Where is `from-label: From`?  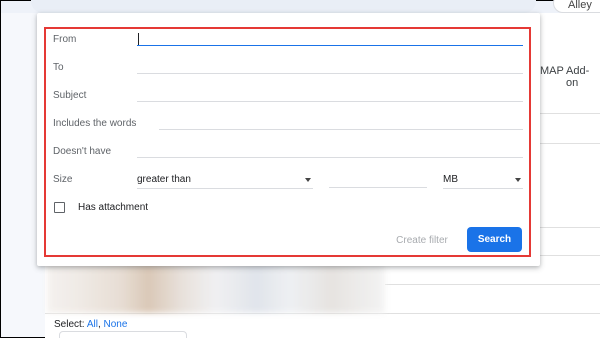
from-label: From is located at coordinates (65, 39).